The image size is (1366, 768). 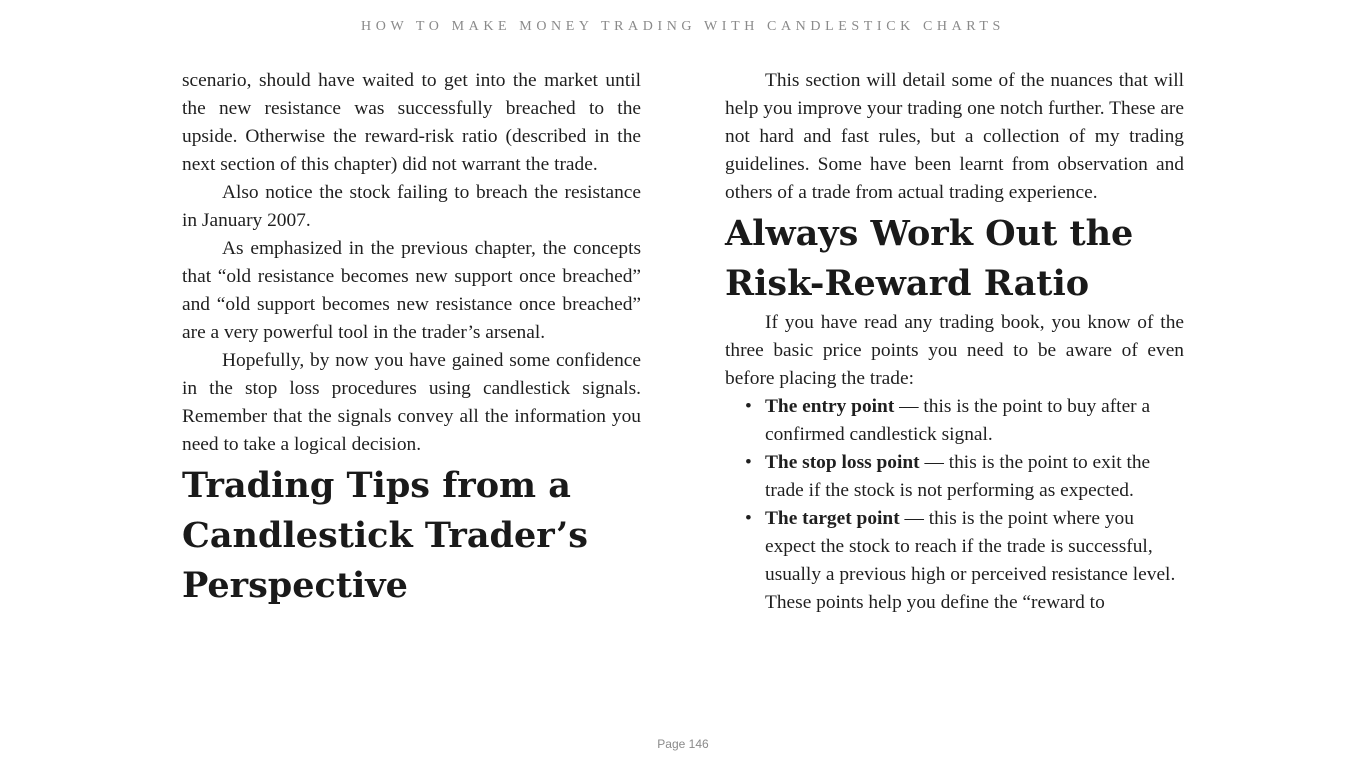 What do you see at coordinates (842, 462) in the screenshot?
I see `list-item-term: The stop loss point` at bounding box center [842, 462].